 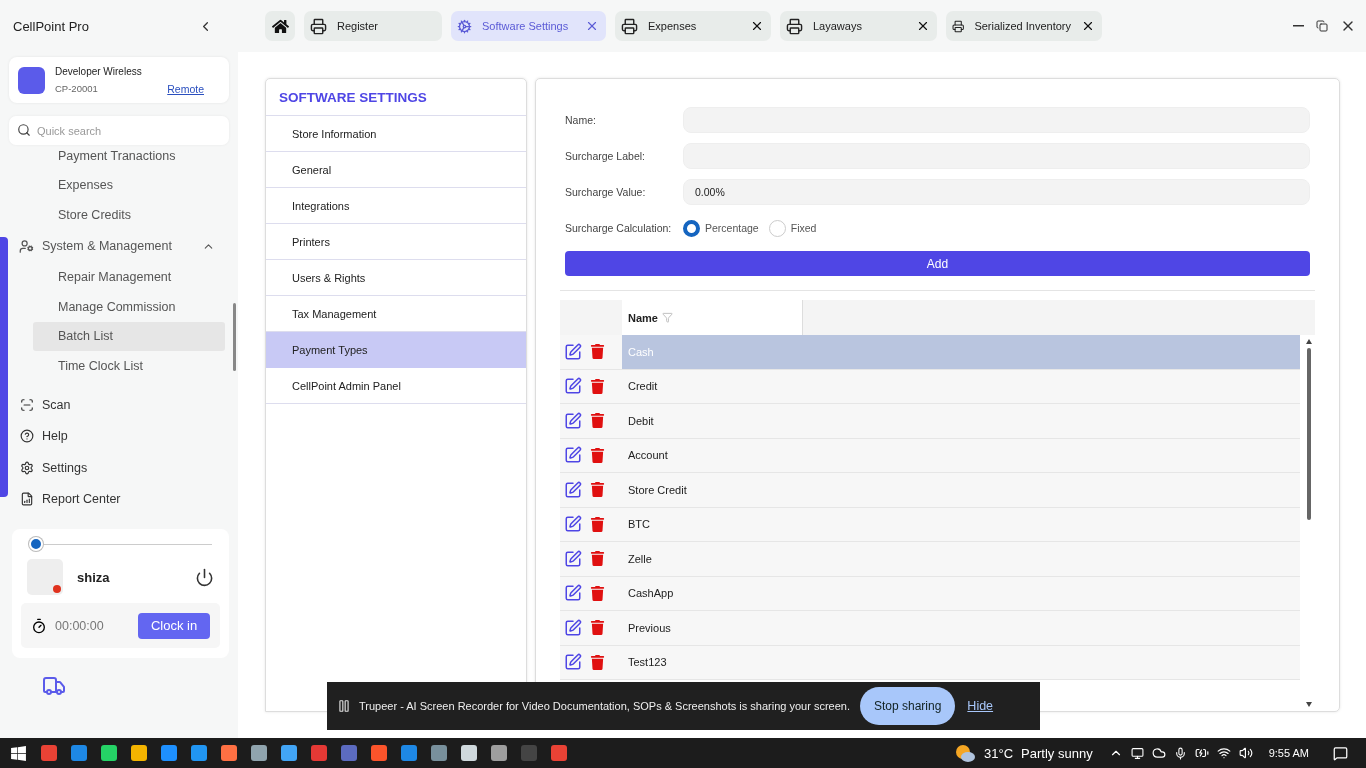 What do you see at coordinates (396, 350) in the screenshot?
I see `menu-item: Payment Types` at bounding box center [396, 350].